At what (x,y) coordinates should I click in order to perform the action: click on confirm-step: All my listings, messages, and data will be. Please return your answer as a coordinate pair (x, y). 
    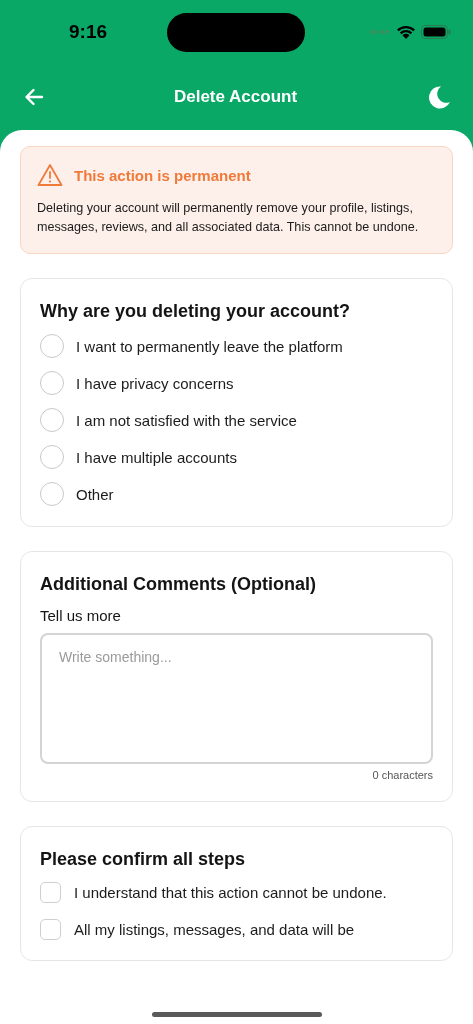
    Looking at the image, I should click on (236, 929).